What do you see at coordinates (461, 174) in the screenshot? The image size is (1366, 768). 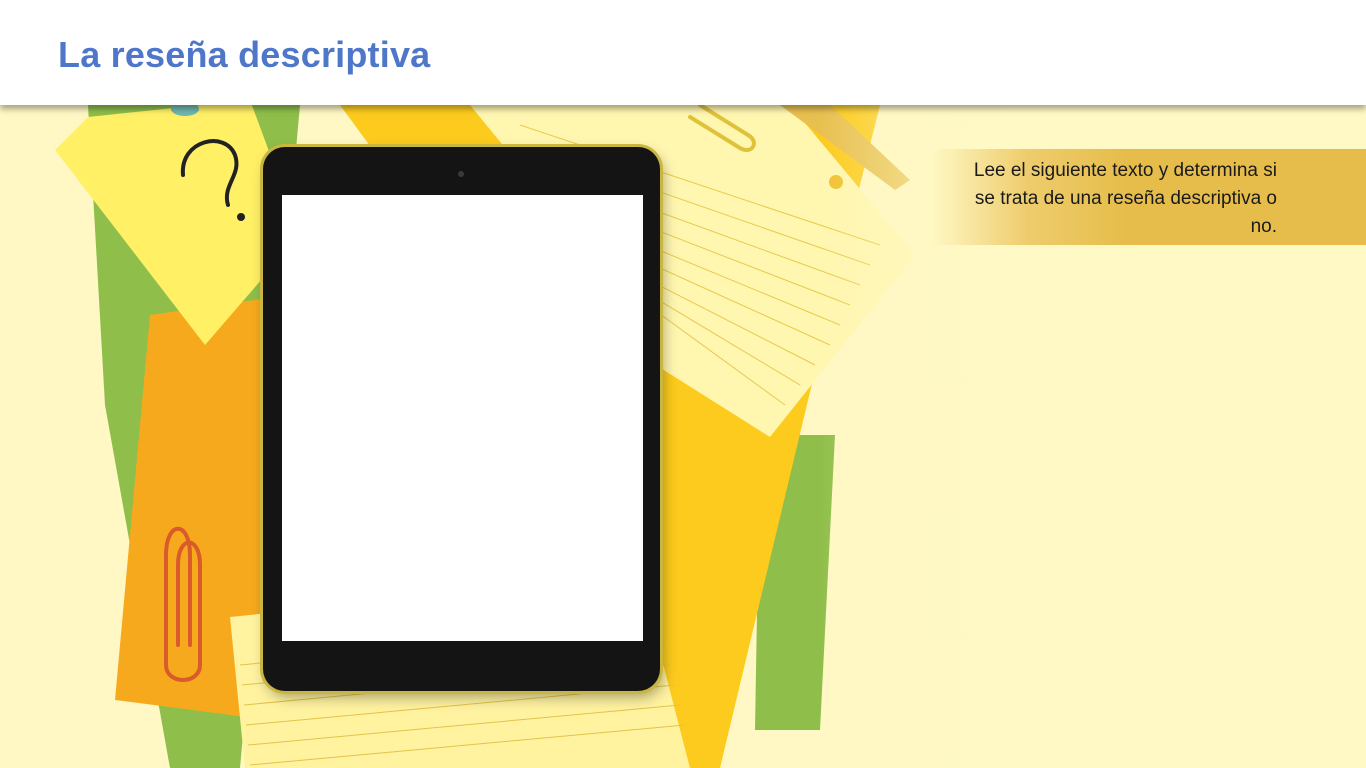 I see `camera-icon` at bounding box center [461, 174].